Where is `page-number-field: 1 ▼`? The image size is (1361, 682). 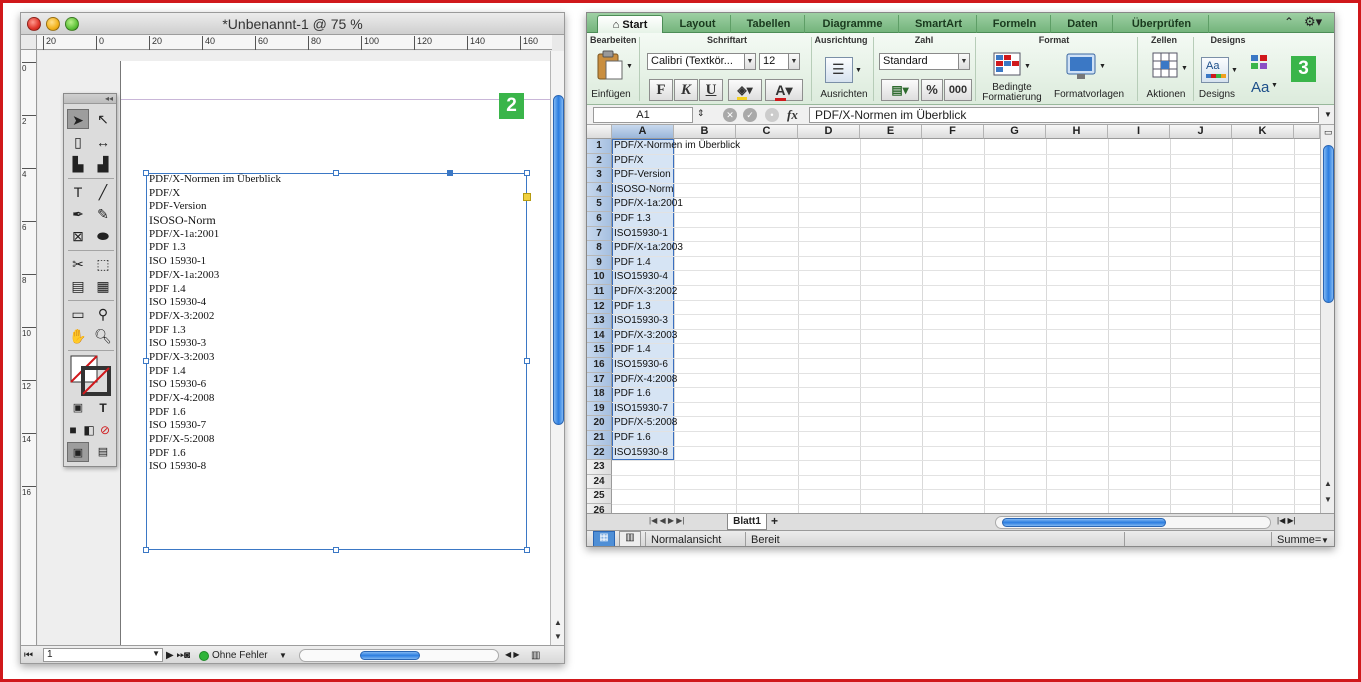 page-number-field: 1 ▼ is located at coordinates (103, 655).